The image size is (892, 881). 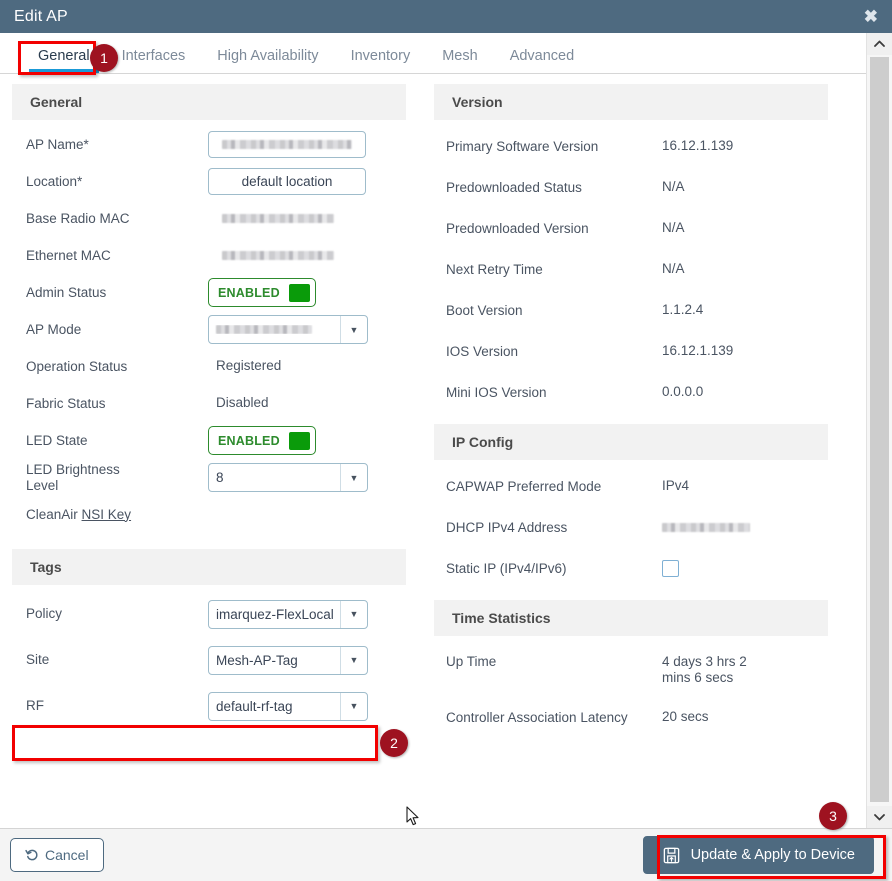 I want to click on ap-mode-select: ▼, so click(x=288, y=329).